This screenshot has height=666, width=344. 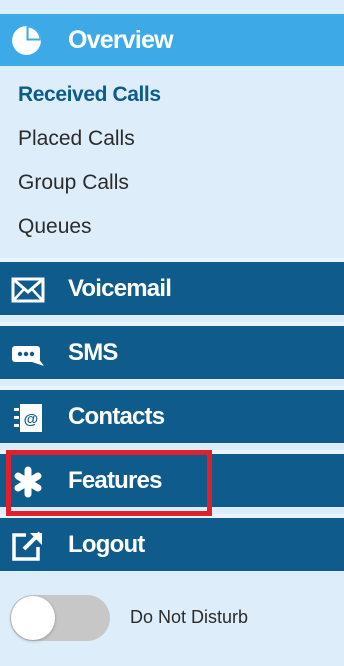 I want to click on do-not-disturb-label: Do Not Disturb, so click(x=189, y=617).